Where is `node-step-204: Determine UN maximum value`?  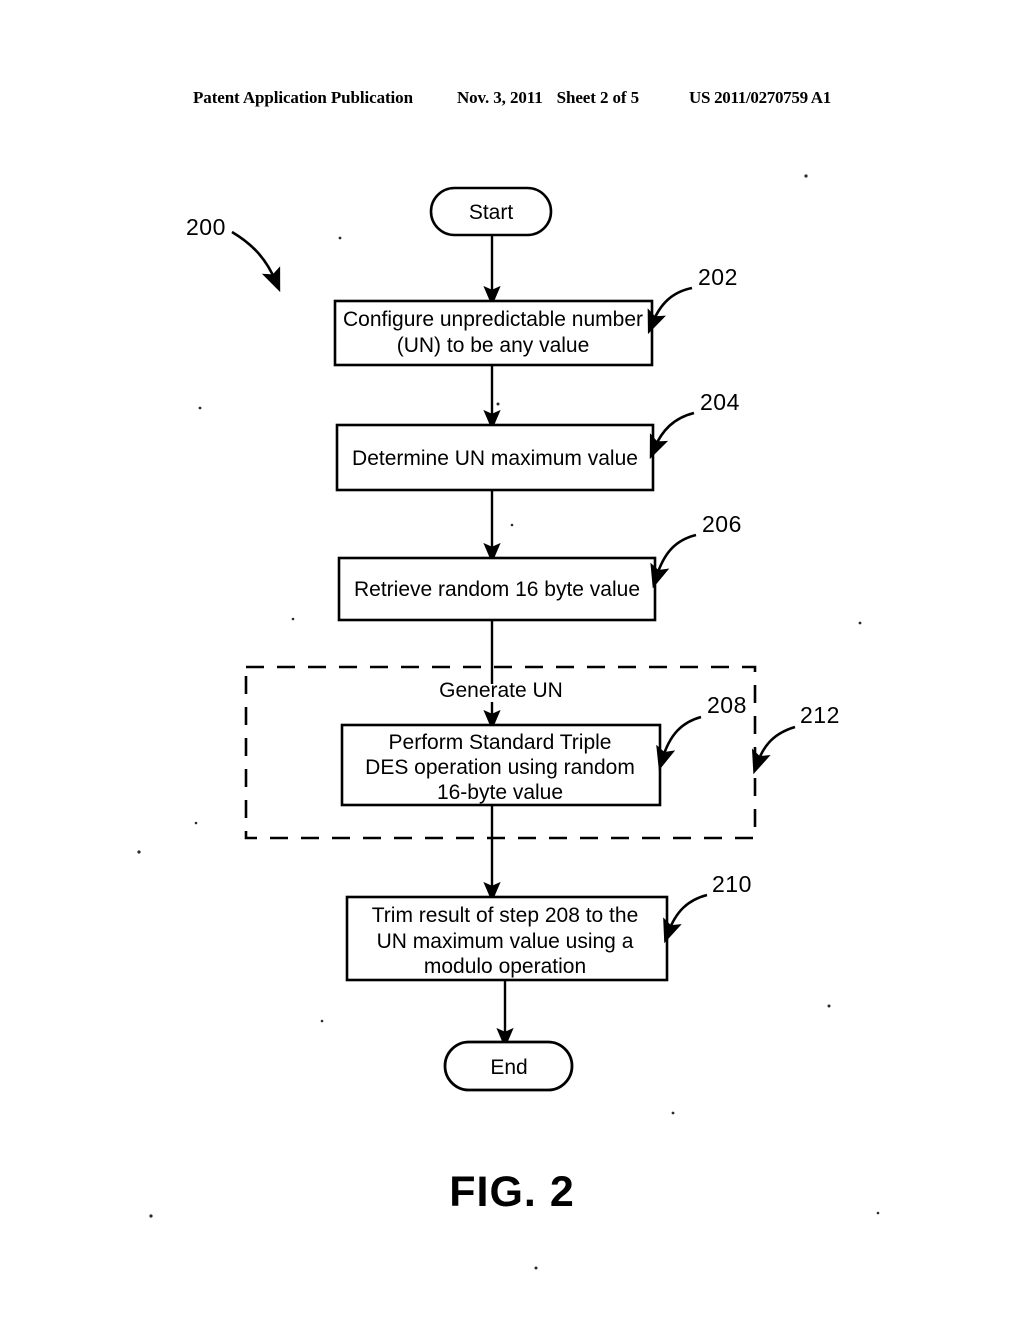
node-step-204: Determine UN maximum value is located at coordinates (495, 457).